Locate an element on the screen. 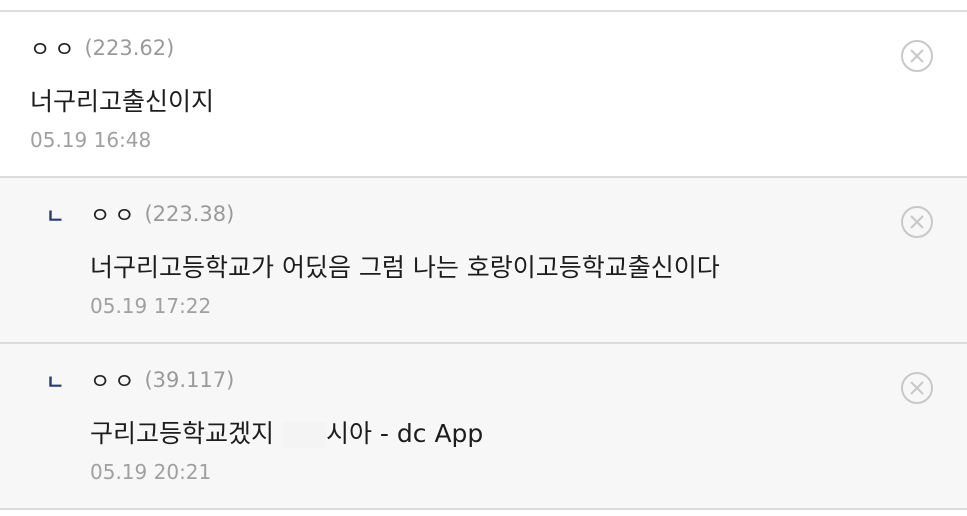 This screenshot has height=516, width=967. comment-text: 구리고등학교겠지 시아 - dc App is located at coordinates (286, 432).